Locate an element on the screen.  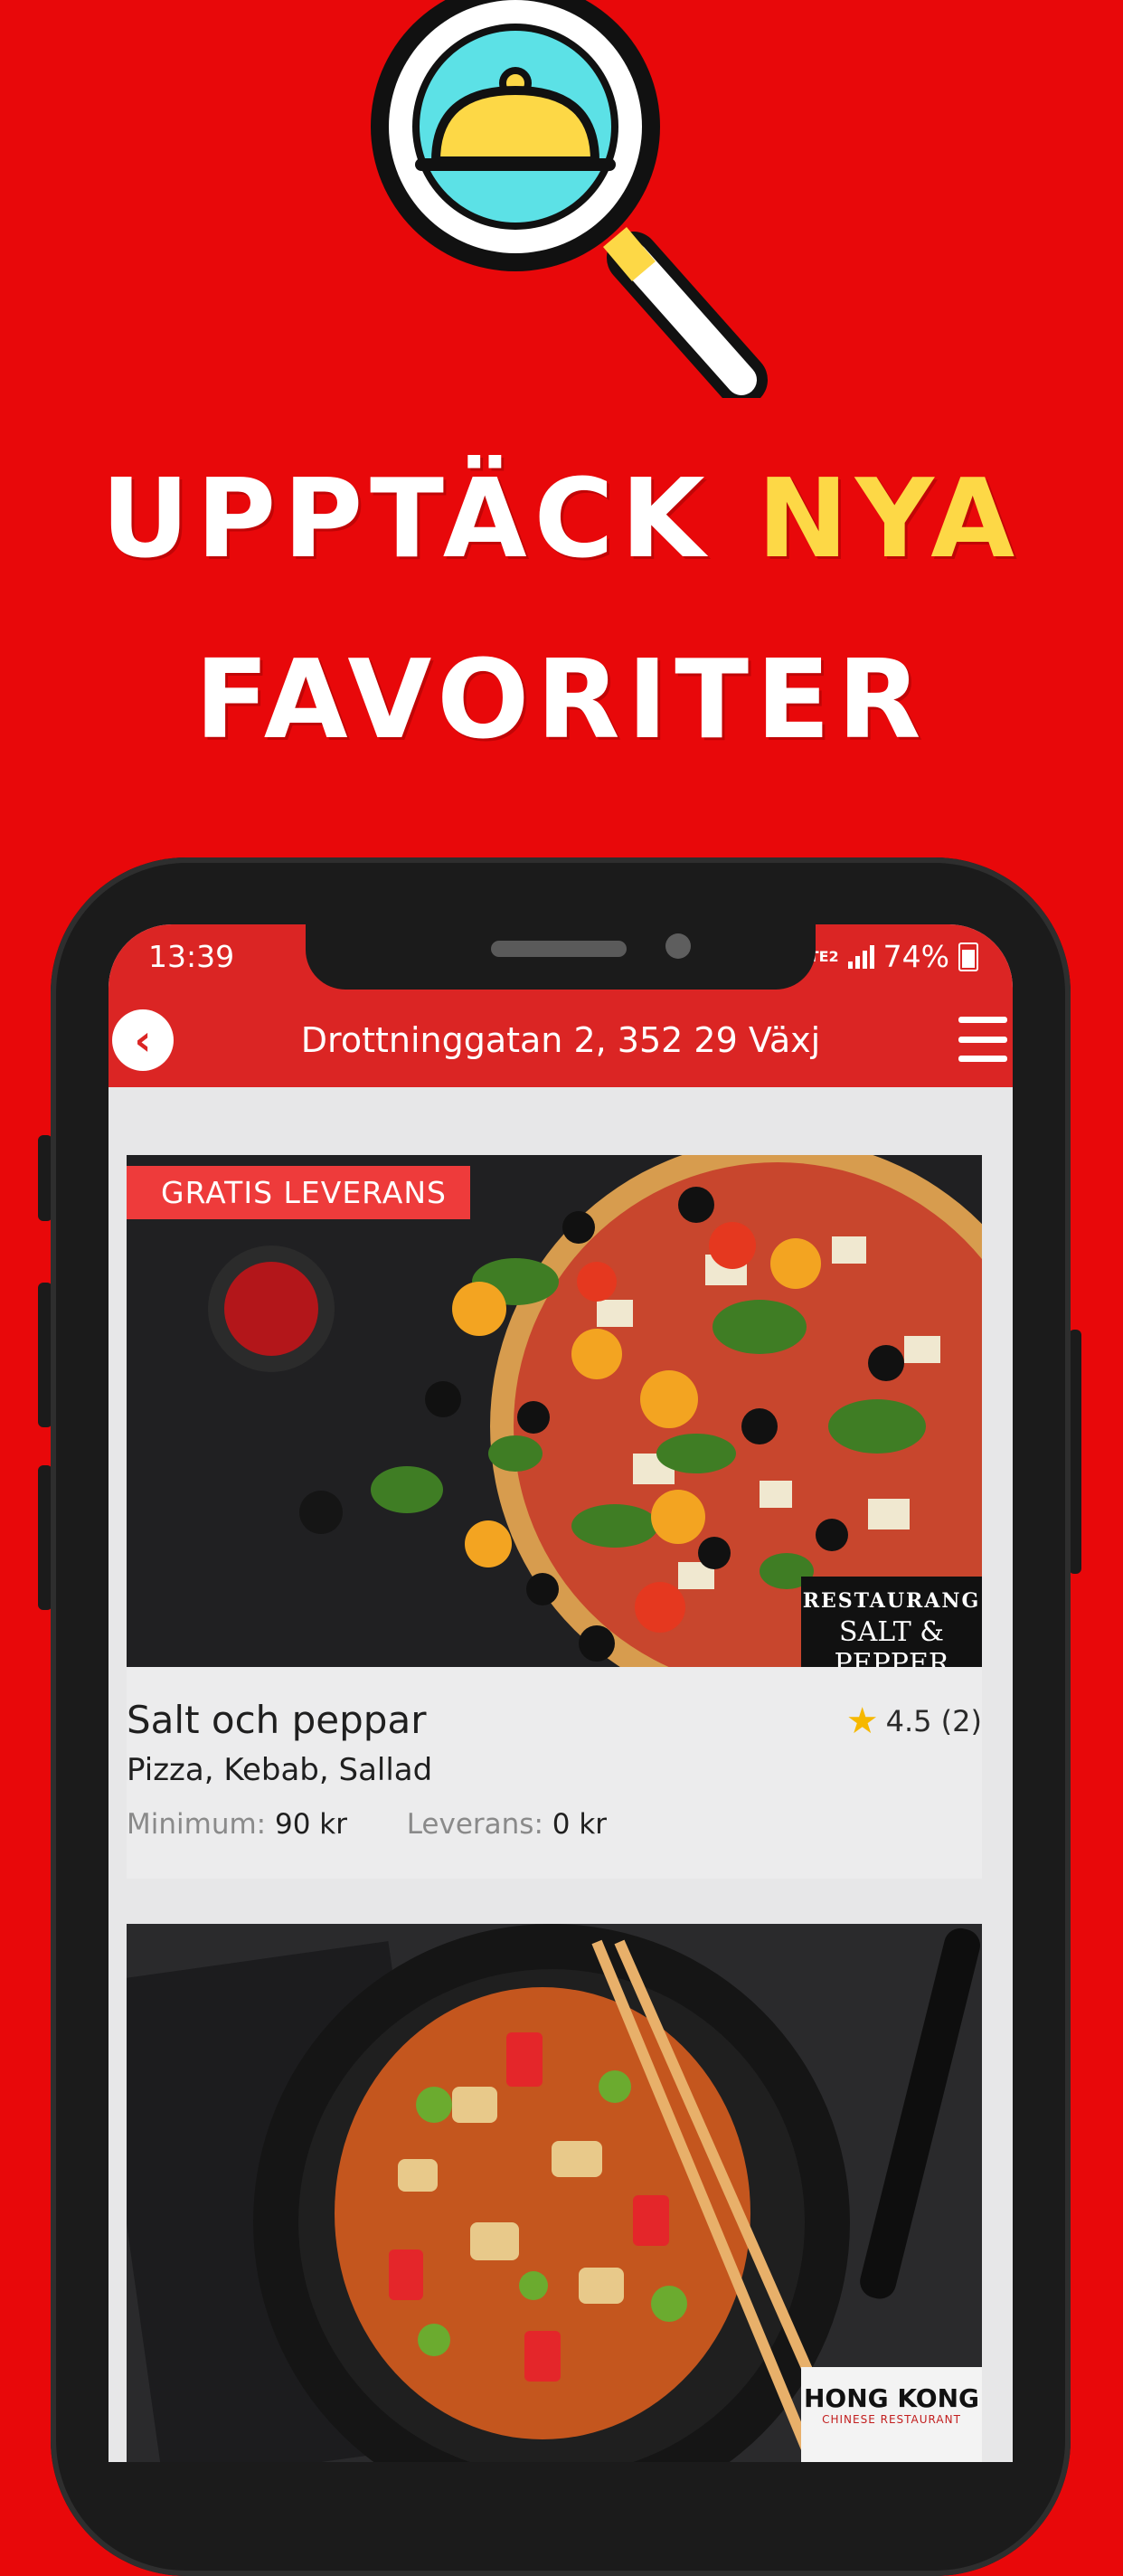
back-button: ‹ is located at coordinates (143, 1040).